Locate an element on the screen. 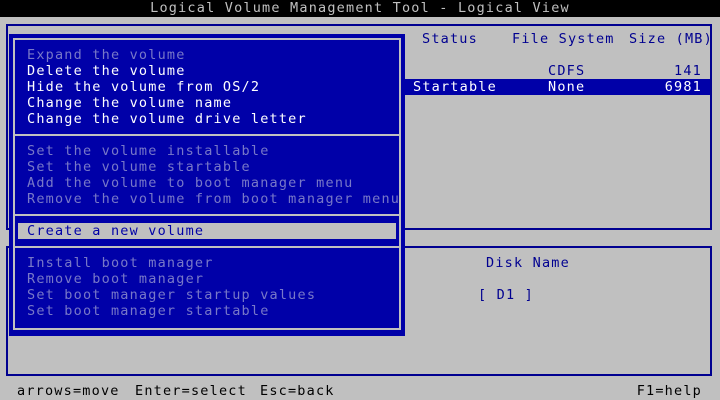 The height and width of the screenshot is (400, 720). volume-status-selected: Startable is located at coordinates (455, 87).